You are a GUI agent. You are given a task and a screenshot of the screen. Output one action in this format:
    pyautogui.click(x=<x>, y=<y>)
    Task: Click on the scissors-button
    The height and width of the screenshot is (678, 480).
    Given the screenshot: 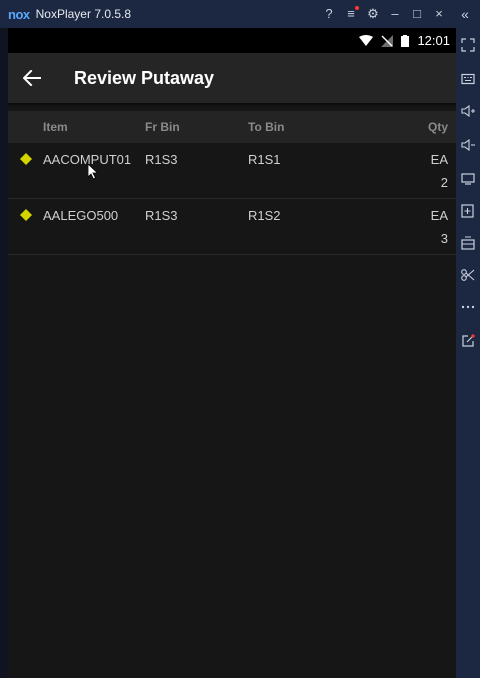 What is the action you would take?
    pyautogui.click(x=468, y=275)
    